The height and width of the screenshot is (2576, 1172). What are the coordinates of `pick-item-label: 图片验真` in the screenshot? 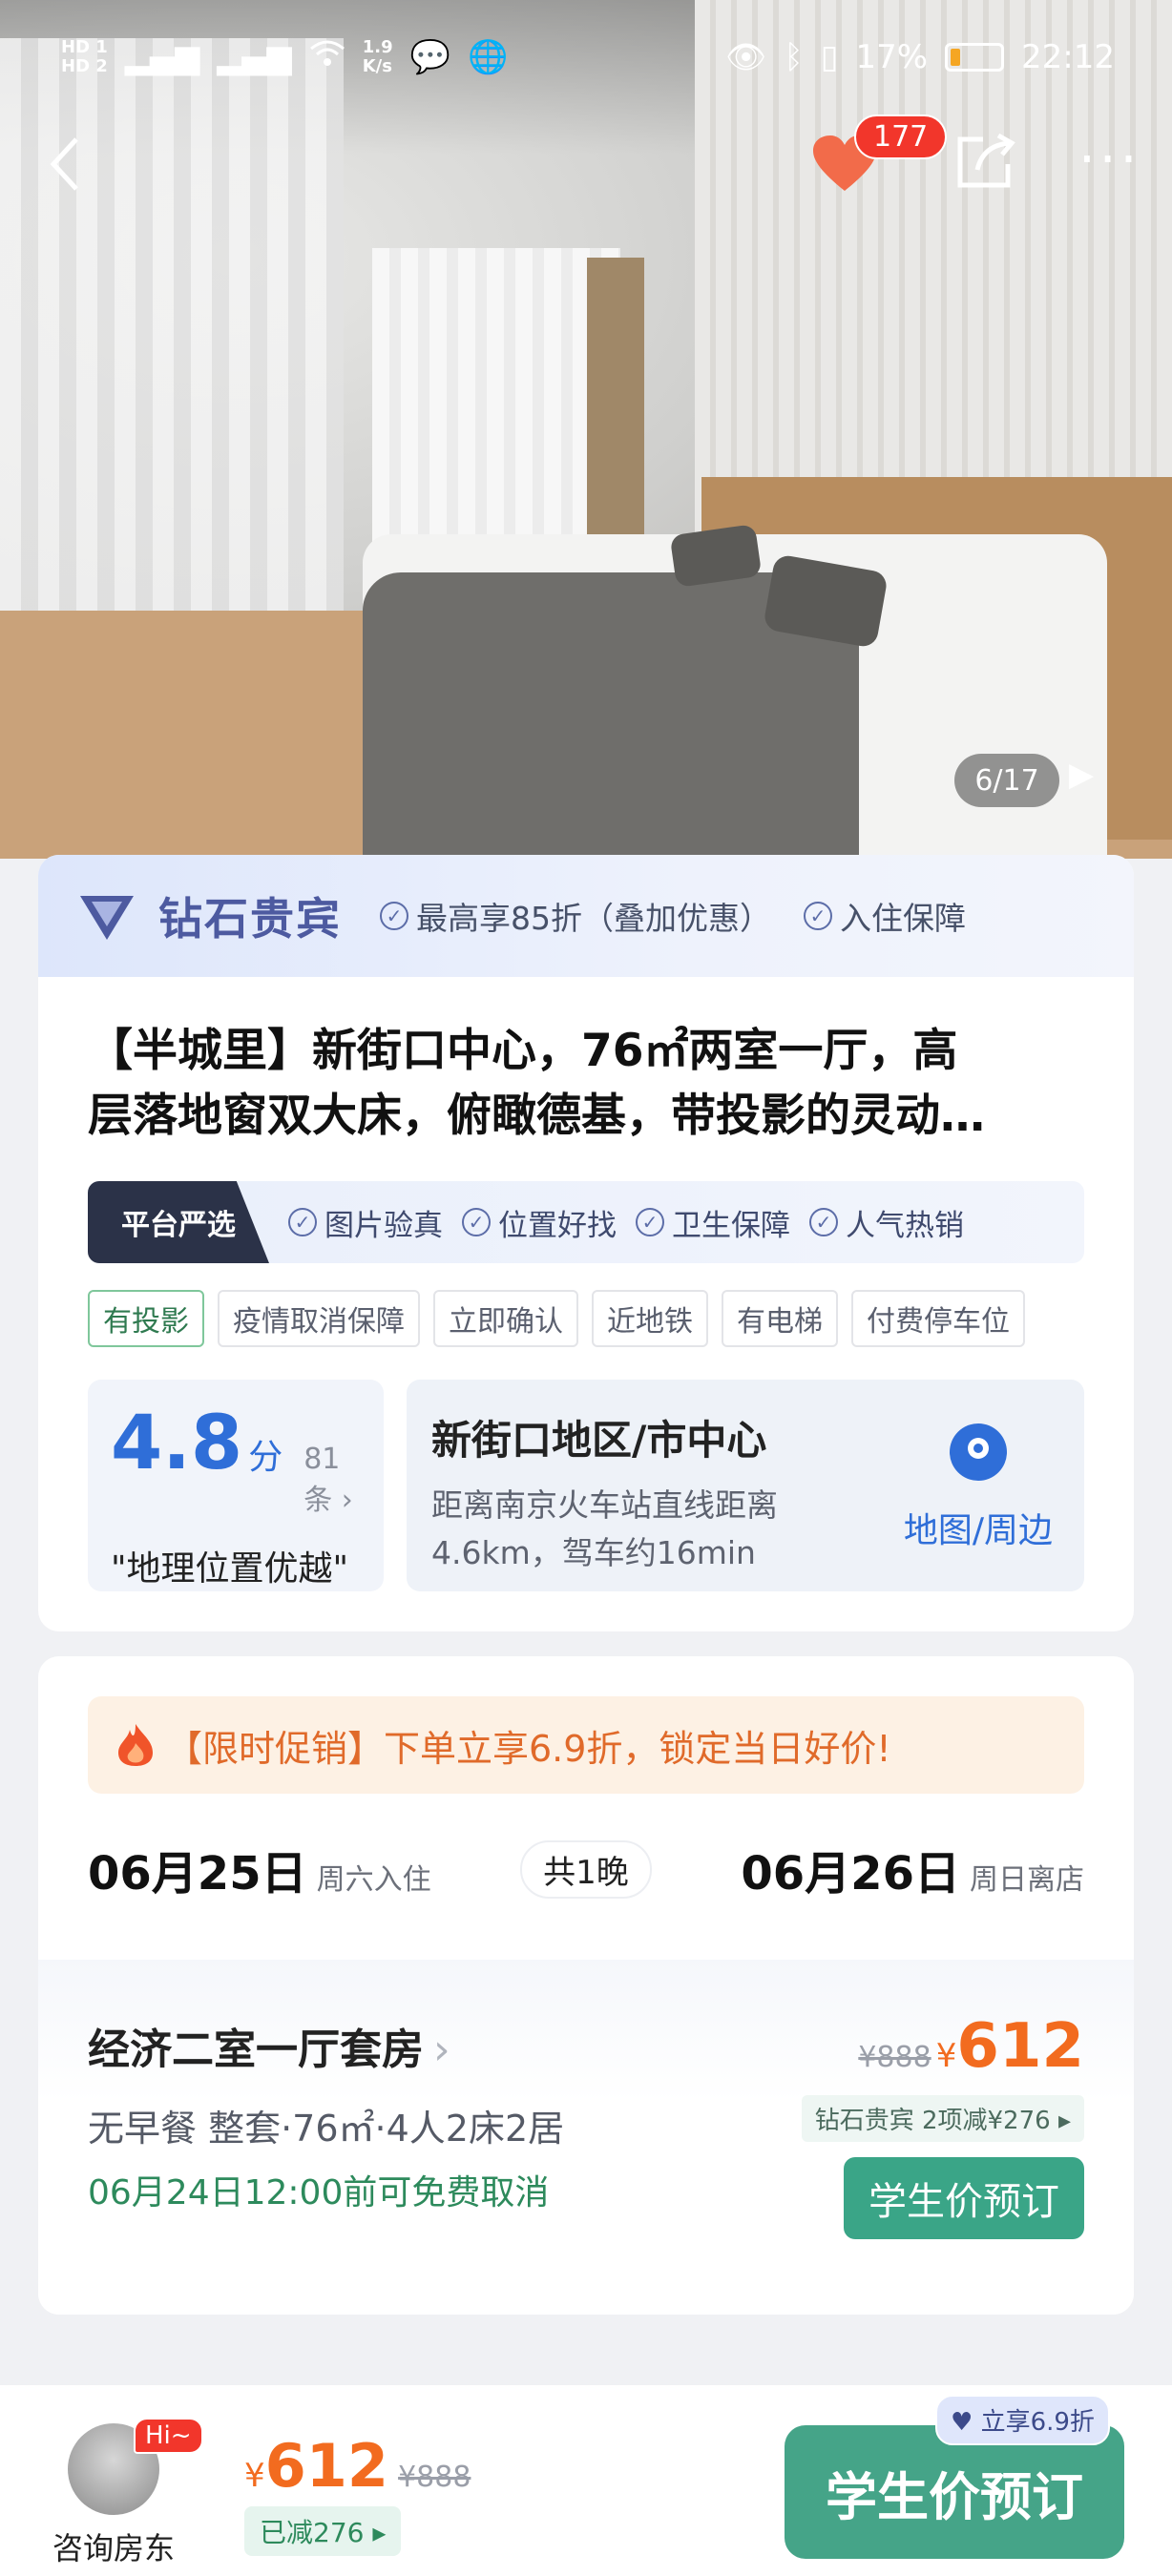 It's located at (384, 1225).